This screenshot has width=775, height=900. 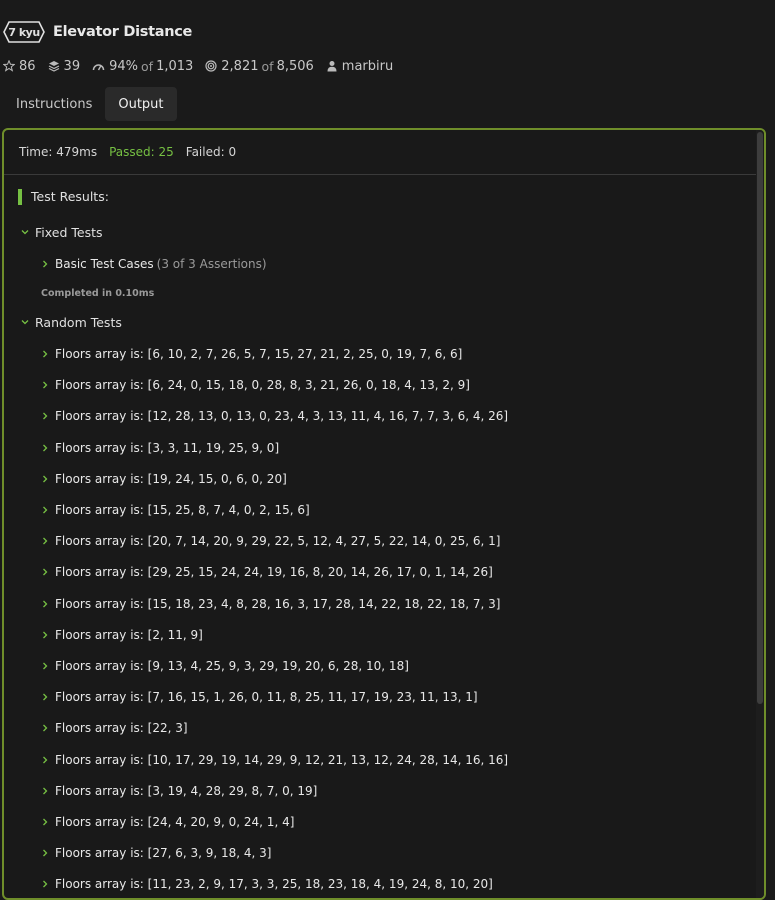 I want to click on completed-count: 2,821, so click(x=240, y=66).